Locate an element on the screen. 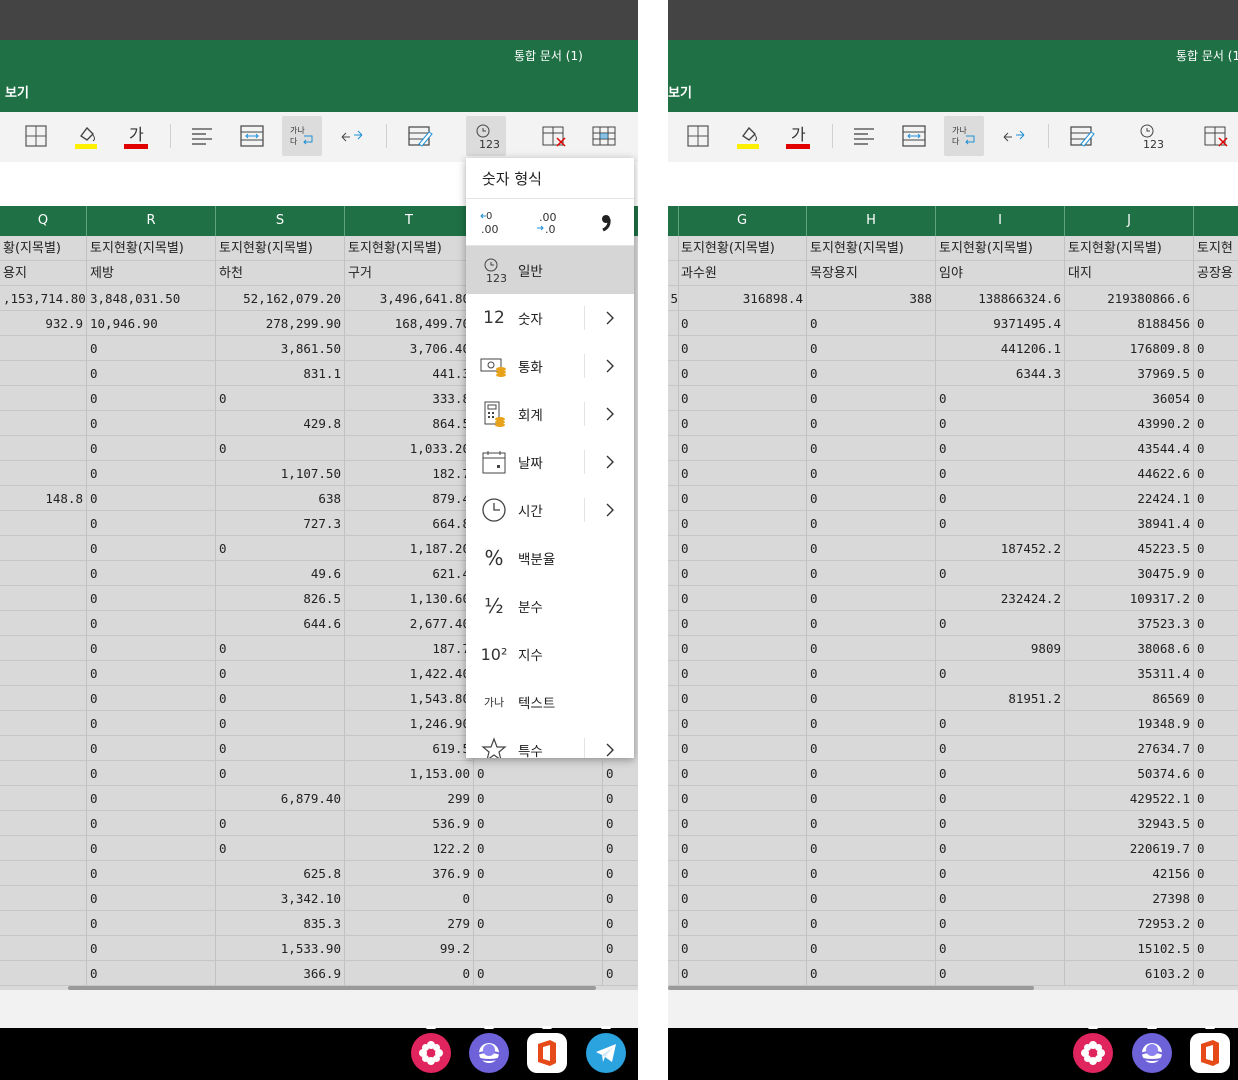 This screenshot has width=1238, height=1080. table-cell: 52,162,079.20 is located at coordinates (280, 298).